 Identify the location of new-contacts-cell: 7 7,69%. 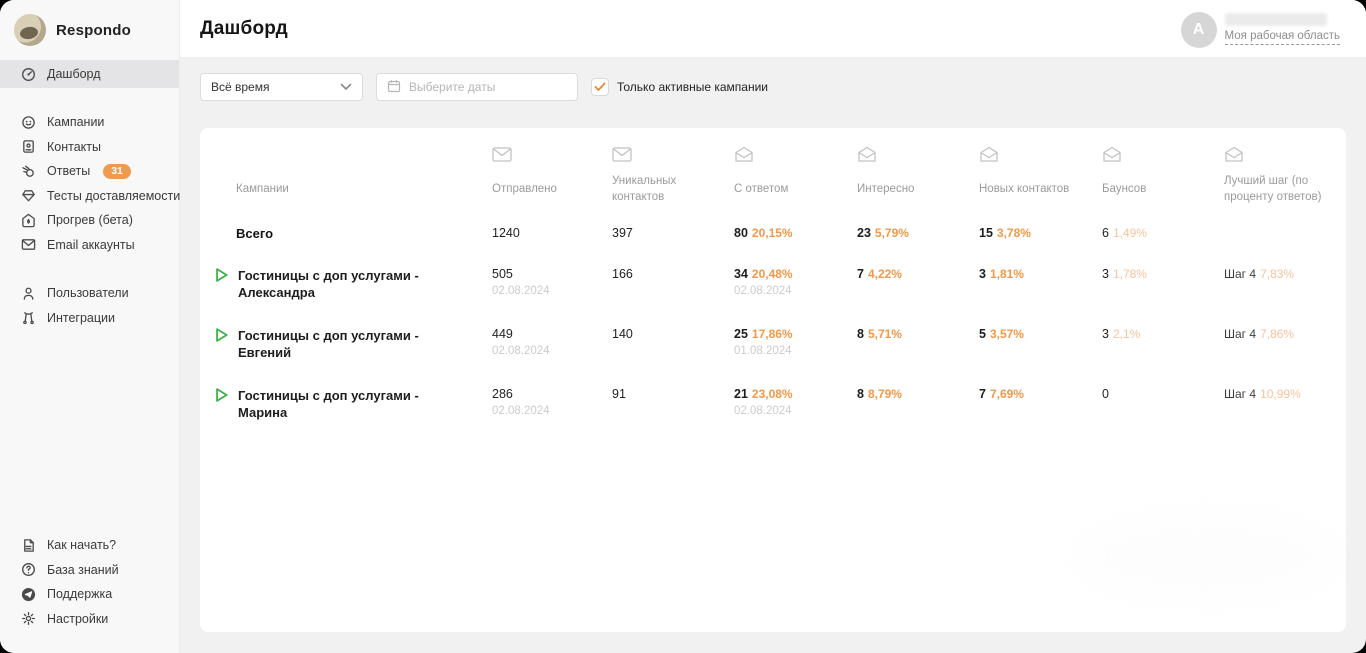
(1001, 394).